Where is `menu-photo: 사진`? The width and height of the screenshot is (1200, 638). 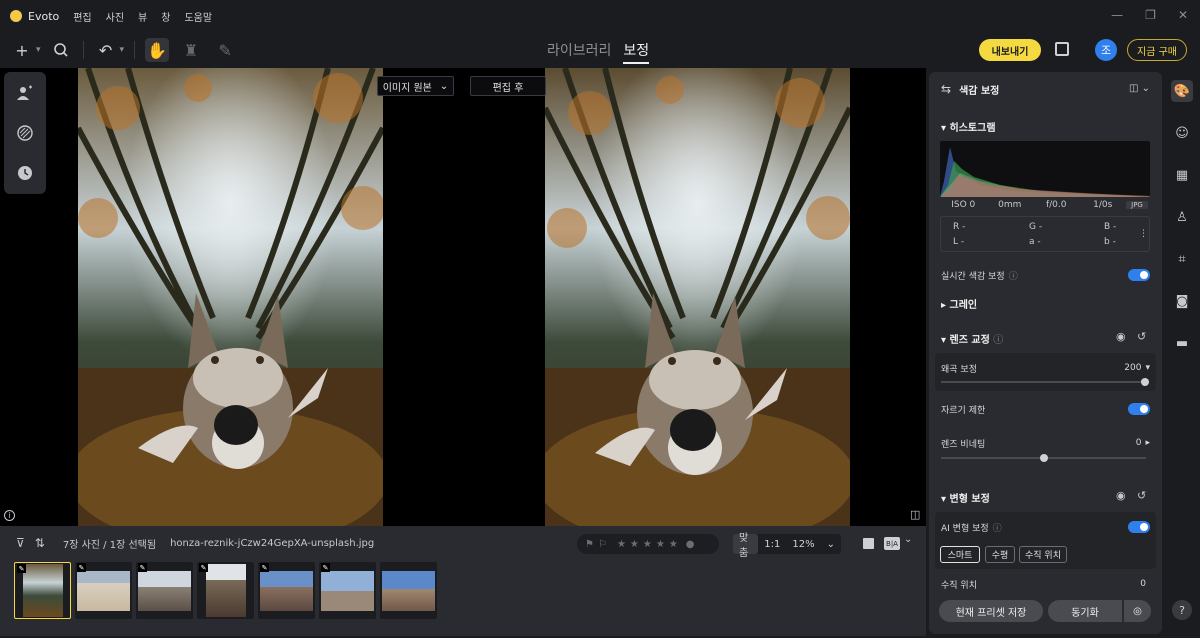 menu-photo: 사진 is located at coordinates (115, 16).